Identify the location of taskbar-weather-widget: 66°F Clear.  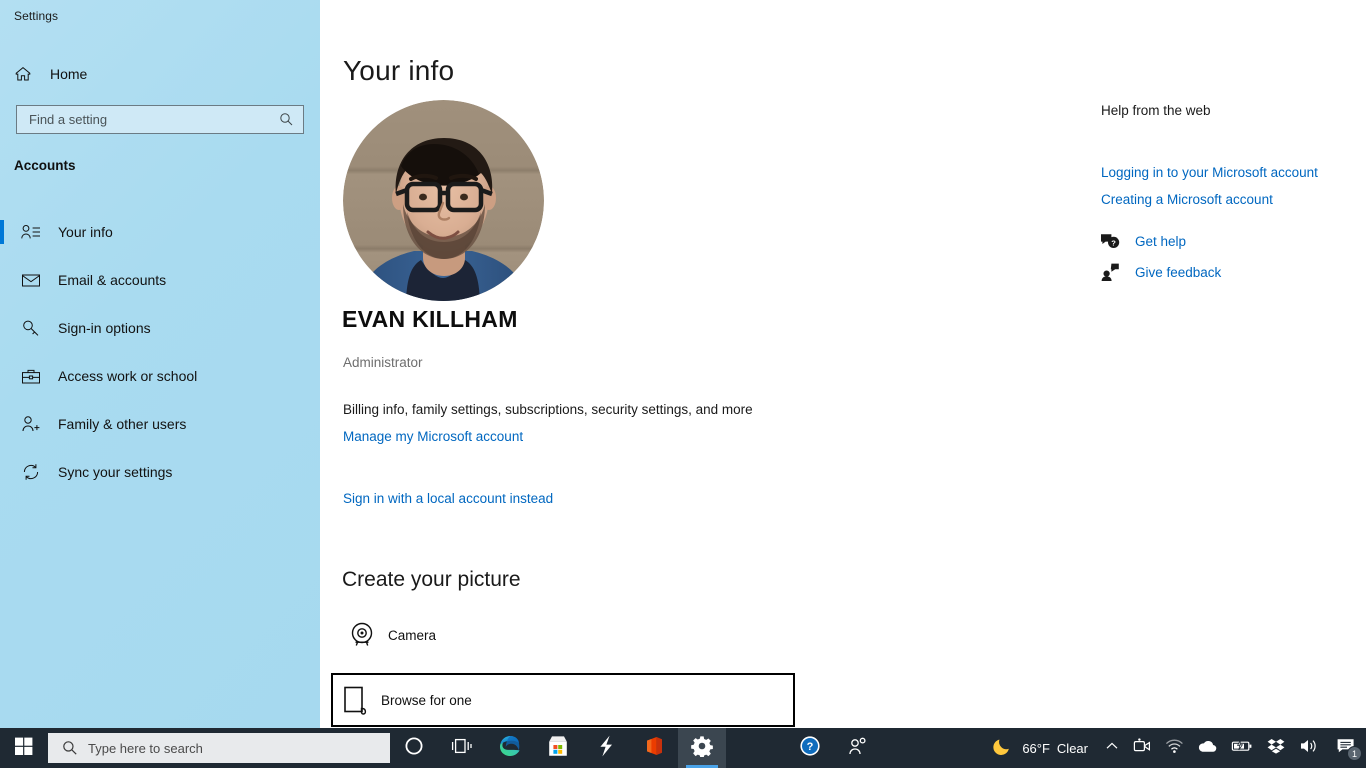
(1042, 748).